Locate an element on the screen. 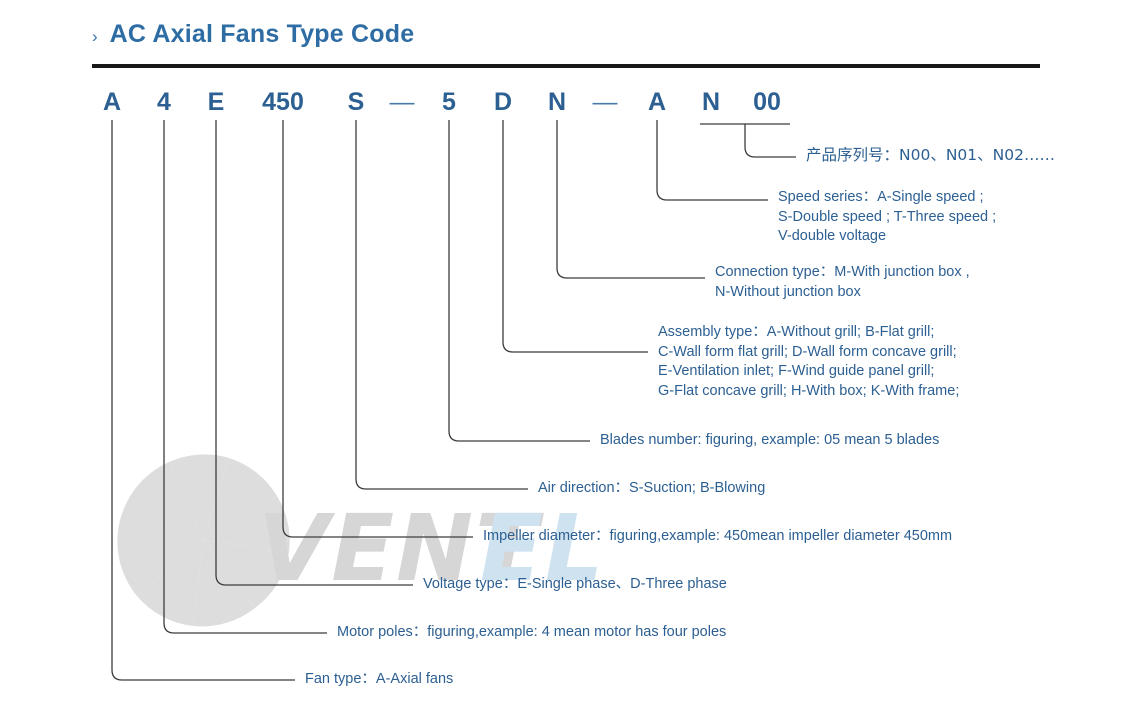  leader-air-direction is located at coordinates (441, 305).